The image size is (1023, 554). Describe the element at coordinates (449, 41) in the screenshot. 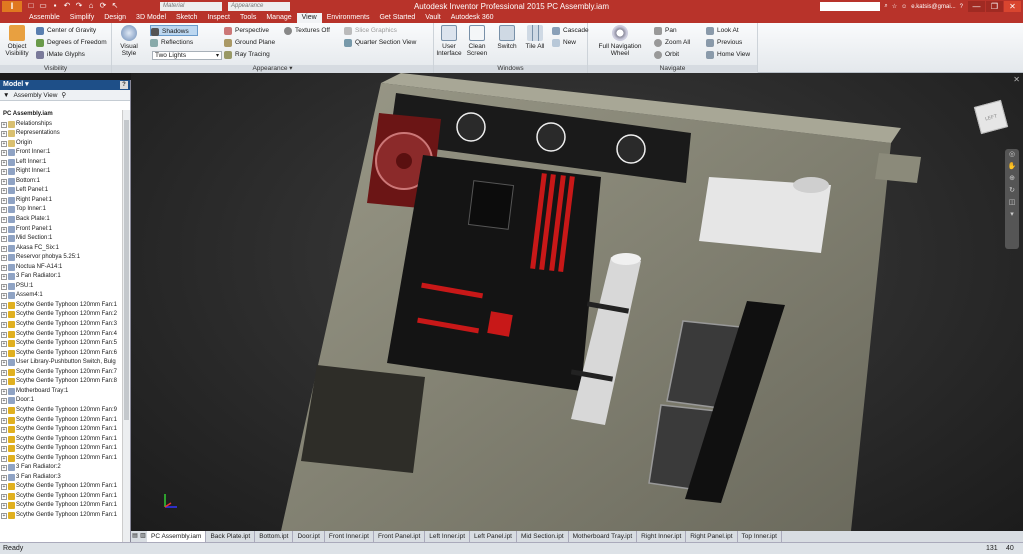

I see `user-interface-button: User Interface` at that location.